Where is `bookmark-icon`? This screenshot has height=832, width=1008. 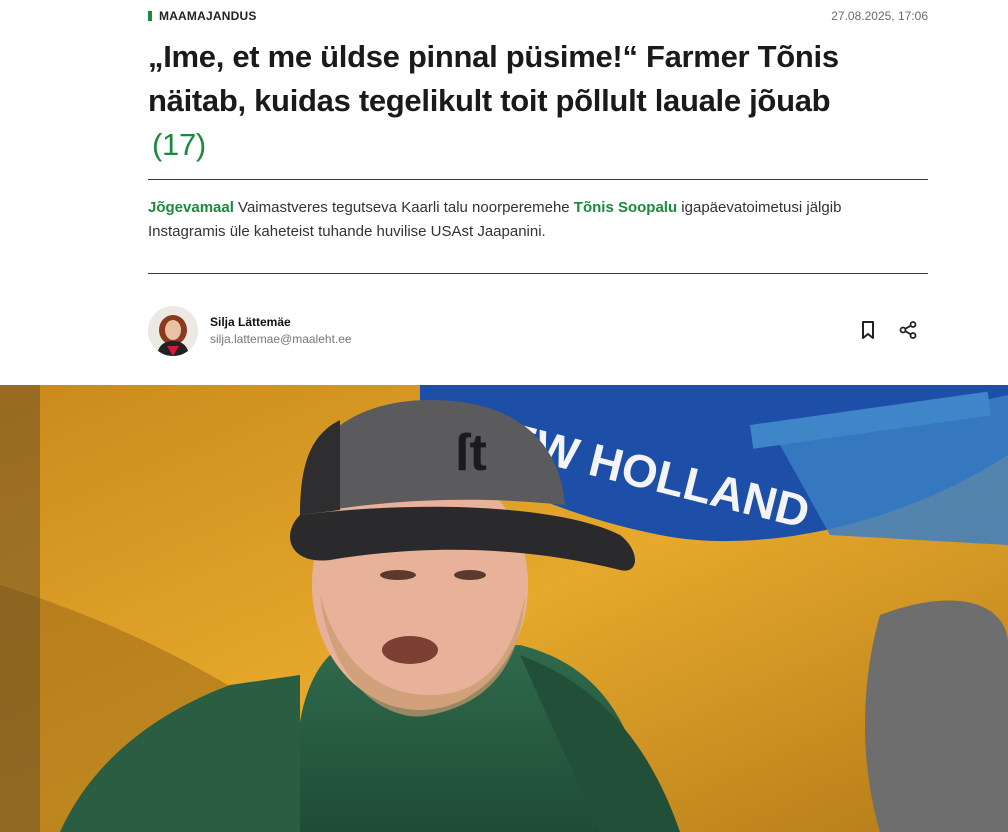
bookmark-icon is located at coordinates (868, 330).